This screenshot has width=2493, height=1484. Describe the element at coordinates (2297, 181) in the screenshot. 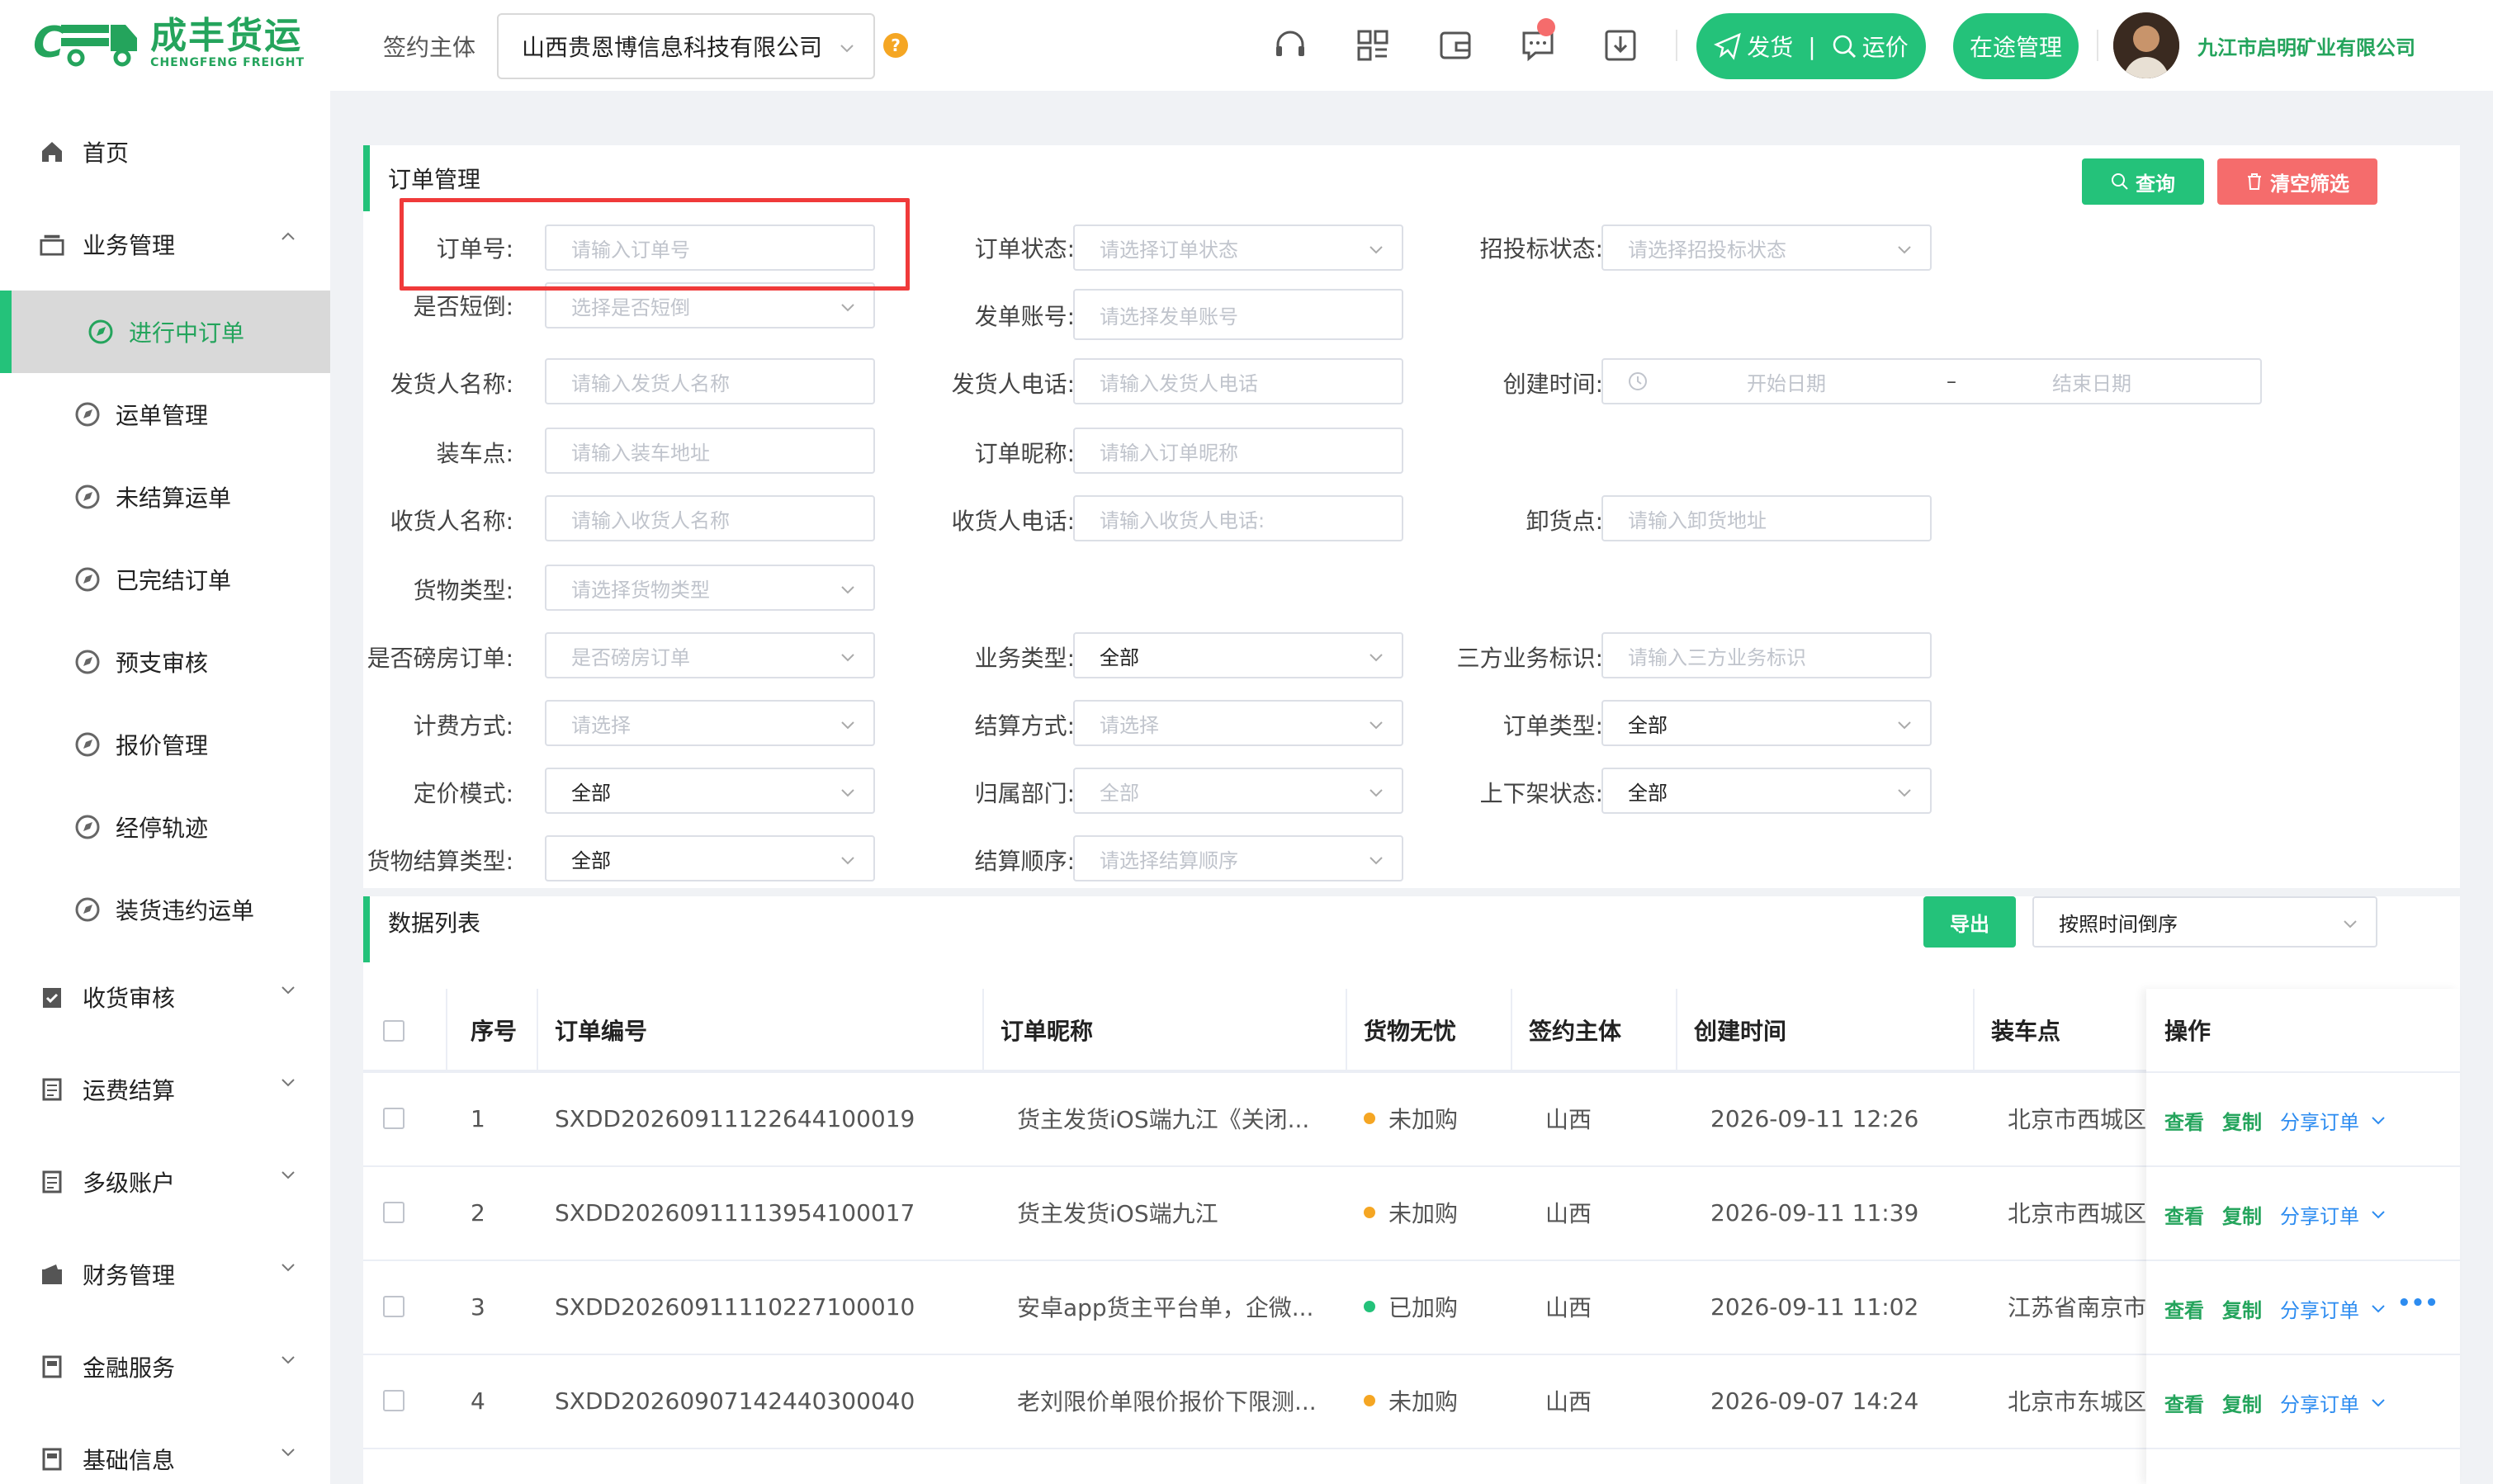

I see `clear-filter-button: 清空筛选` at that location.